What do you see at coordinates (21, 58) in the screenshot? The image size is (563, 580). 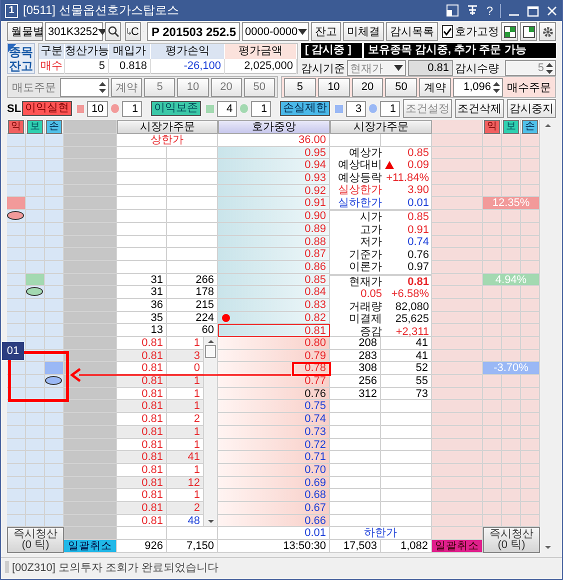 I see `balance-tab: 종목 잔고` at bounding box center [21, 58].